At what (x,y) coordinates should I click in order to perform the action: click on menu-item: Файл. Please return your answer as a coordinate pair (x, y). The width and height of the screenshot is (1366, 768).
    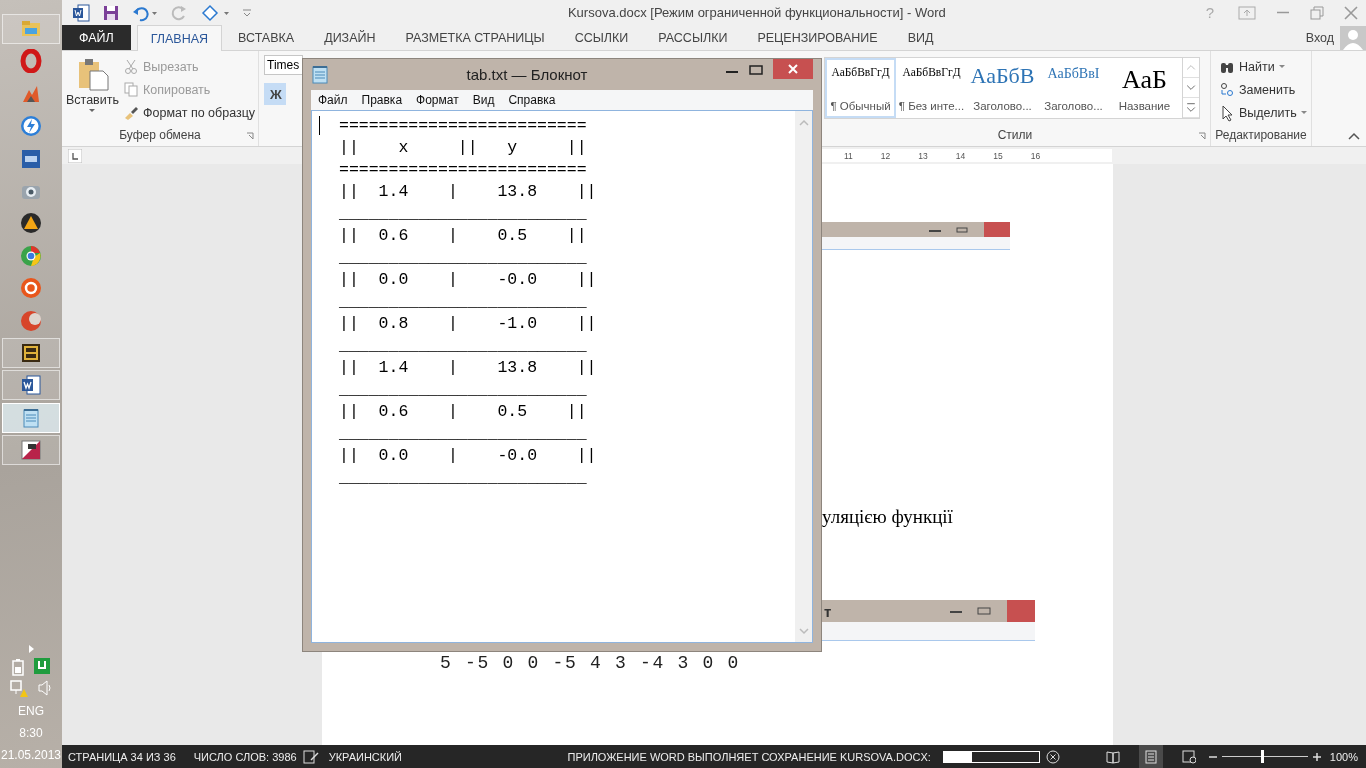
    Looking at the image, I should click on (333, 100).